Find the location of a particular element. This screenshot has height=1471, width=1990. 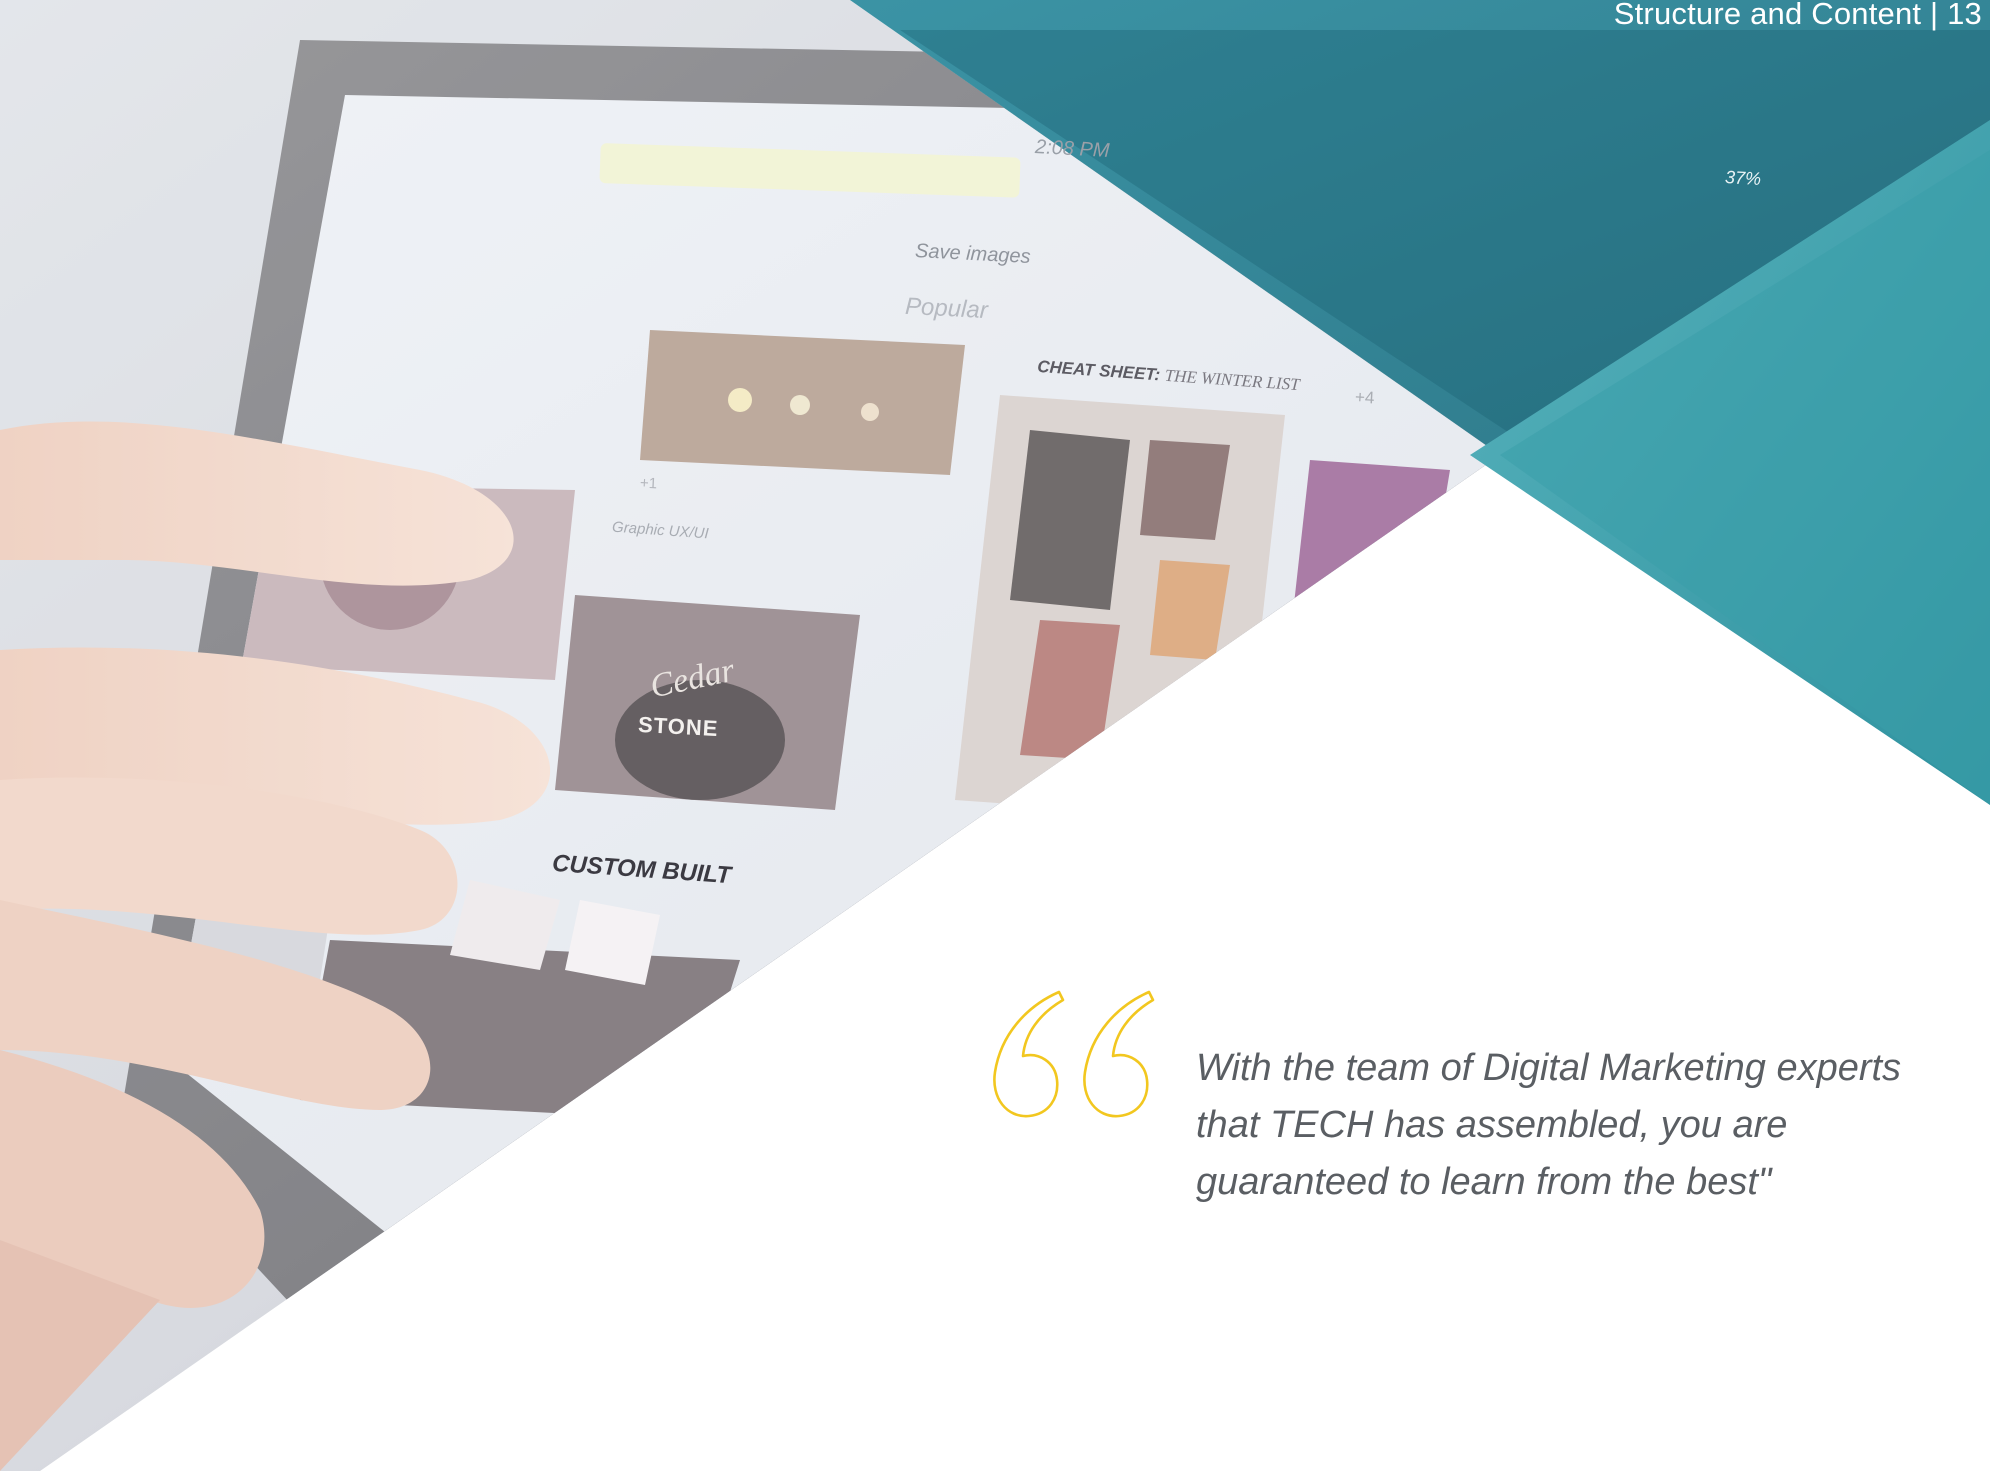

screen-stone: STONE is located at coordinates (678, 726).